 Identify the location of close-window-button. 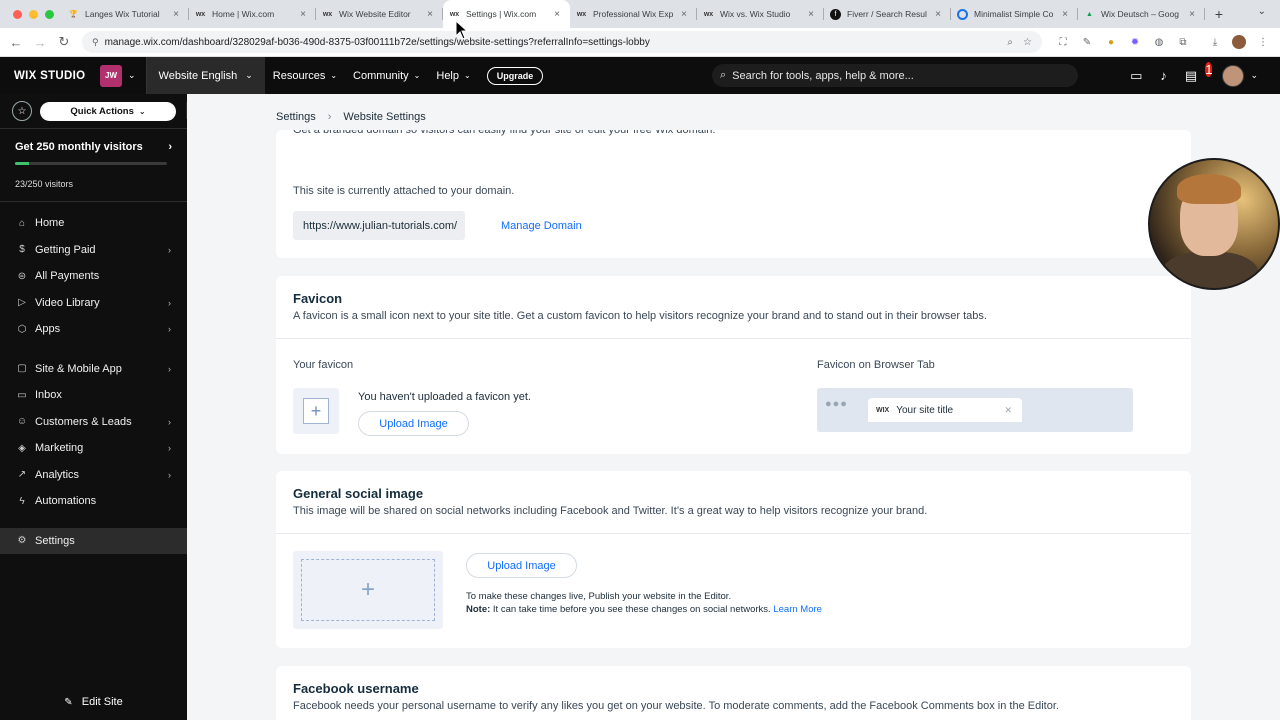
(17, 14).